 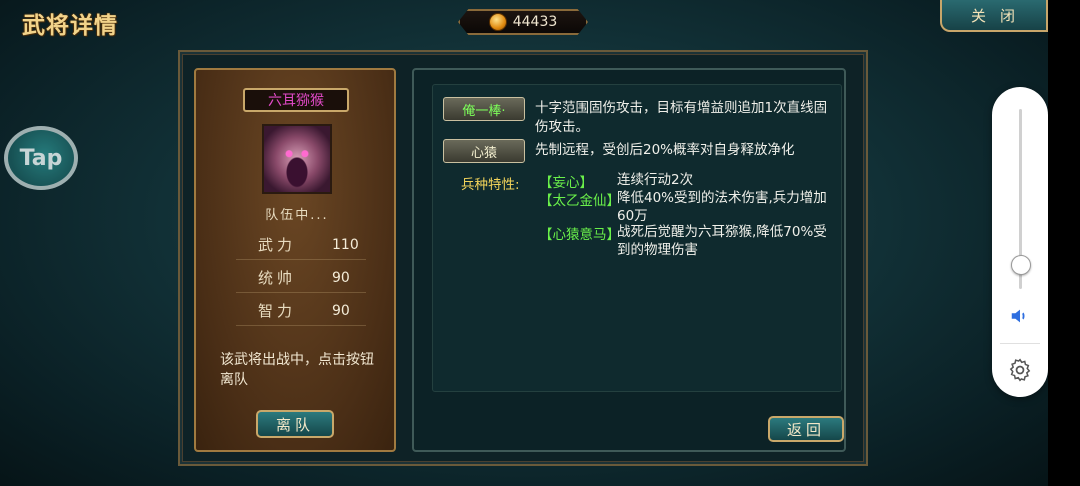 I want to click on stat-label: 统帅, so click(x=277, y=278).